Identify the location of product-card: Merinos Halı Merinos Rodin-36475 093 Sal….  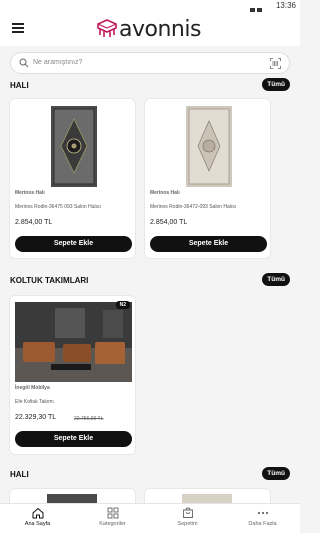
(72, 178).